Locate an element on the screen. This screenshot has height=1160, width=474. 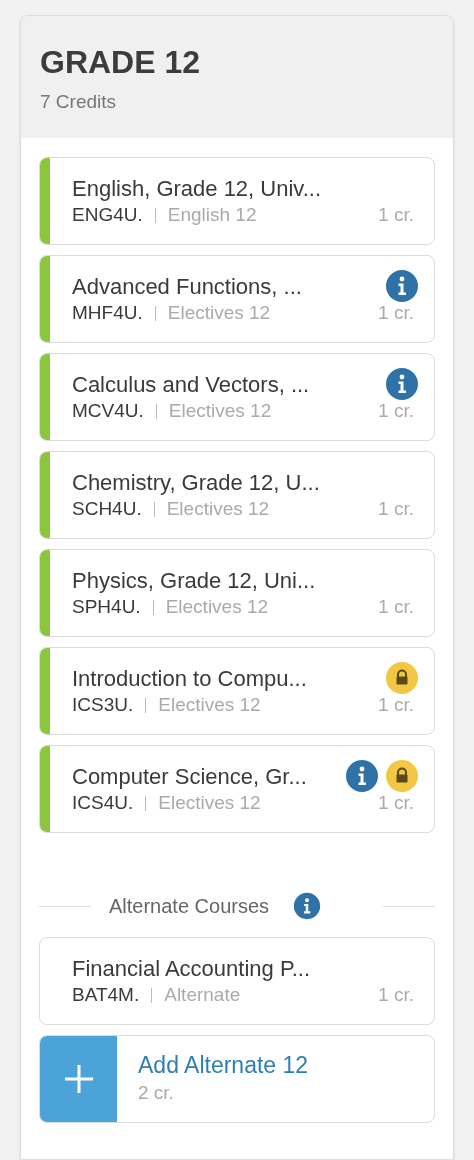
course-code: BAT4M. is located at coordinates (106, 995).